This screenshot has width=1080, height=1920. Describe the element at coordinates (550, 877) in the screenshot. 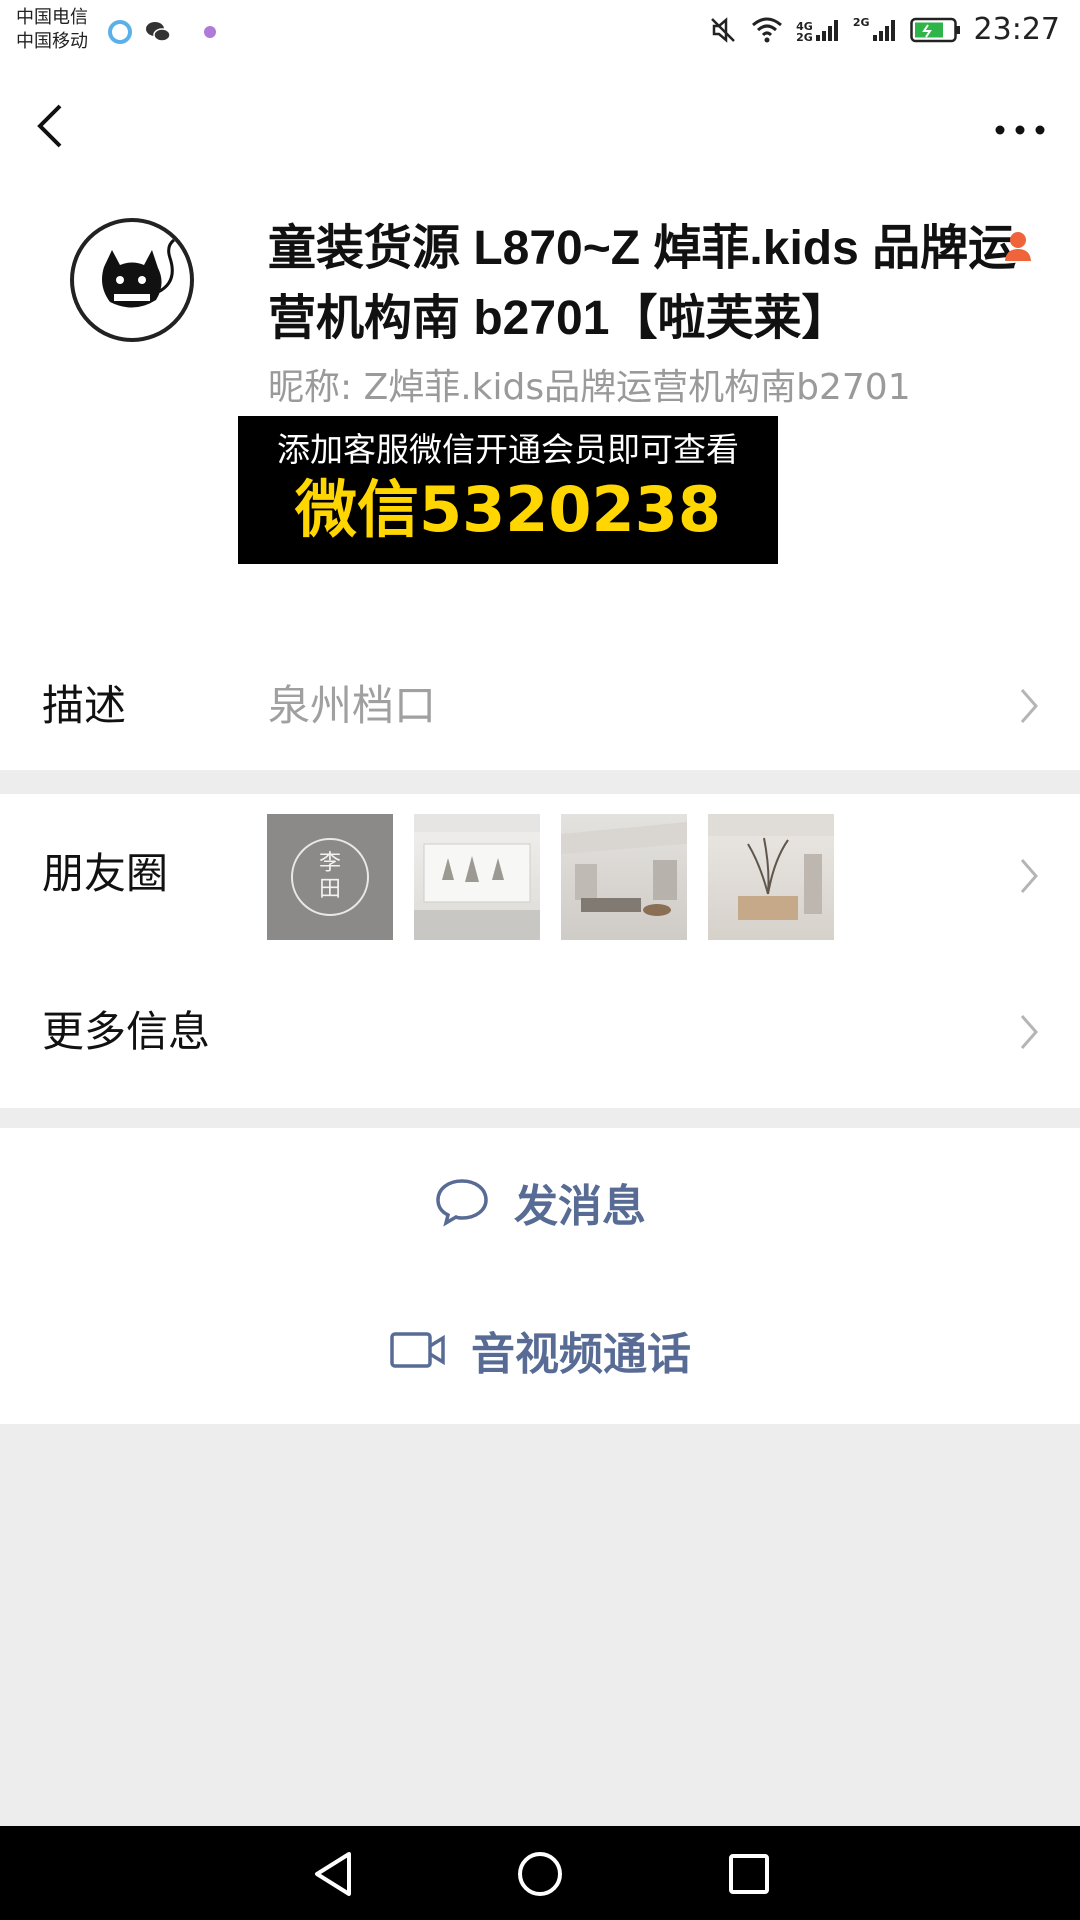

I see `moments-thumbnails: 李 田` at that location.